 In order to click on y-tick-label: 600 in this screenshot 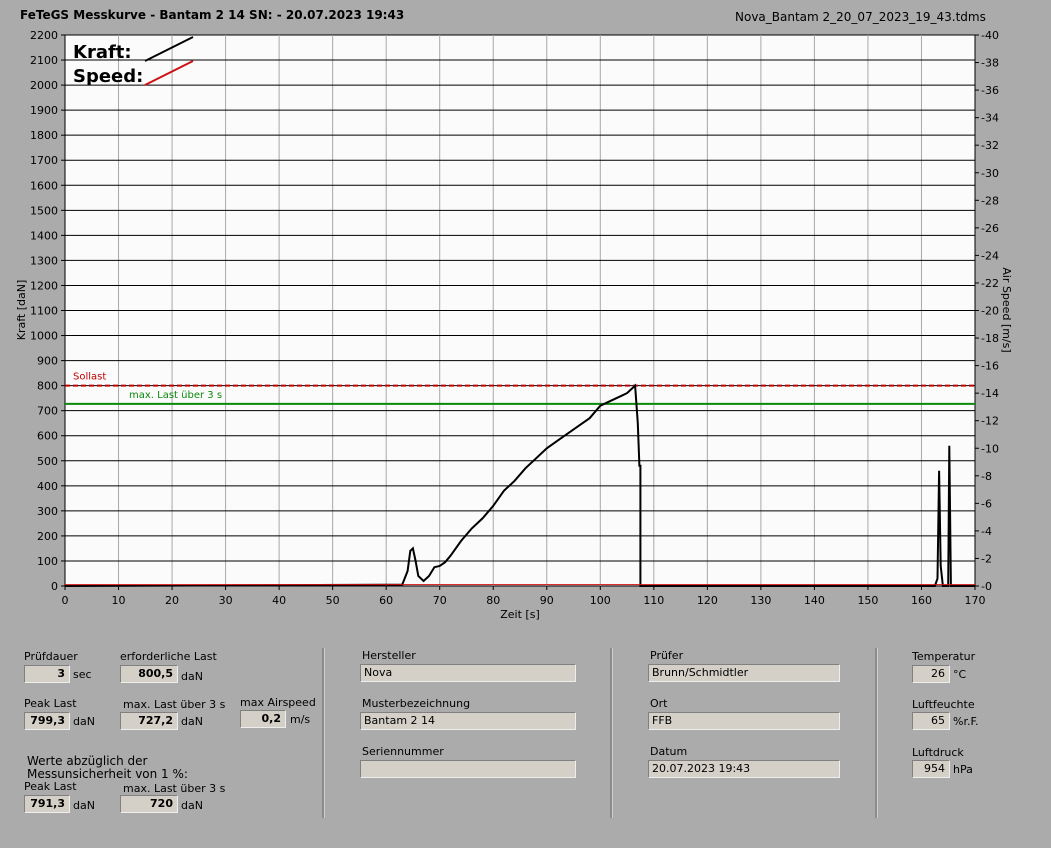, I will do `click(47, 436)`.